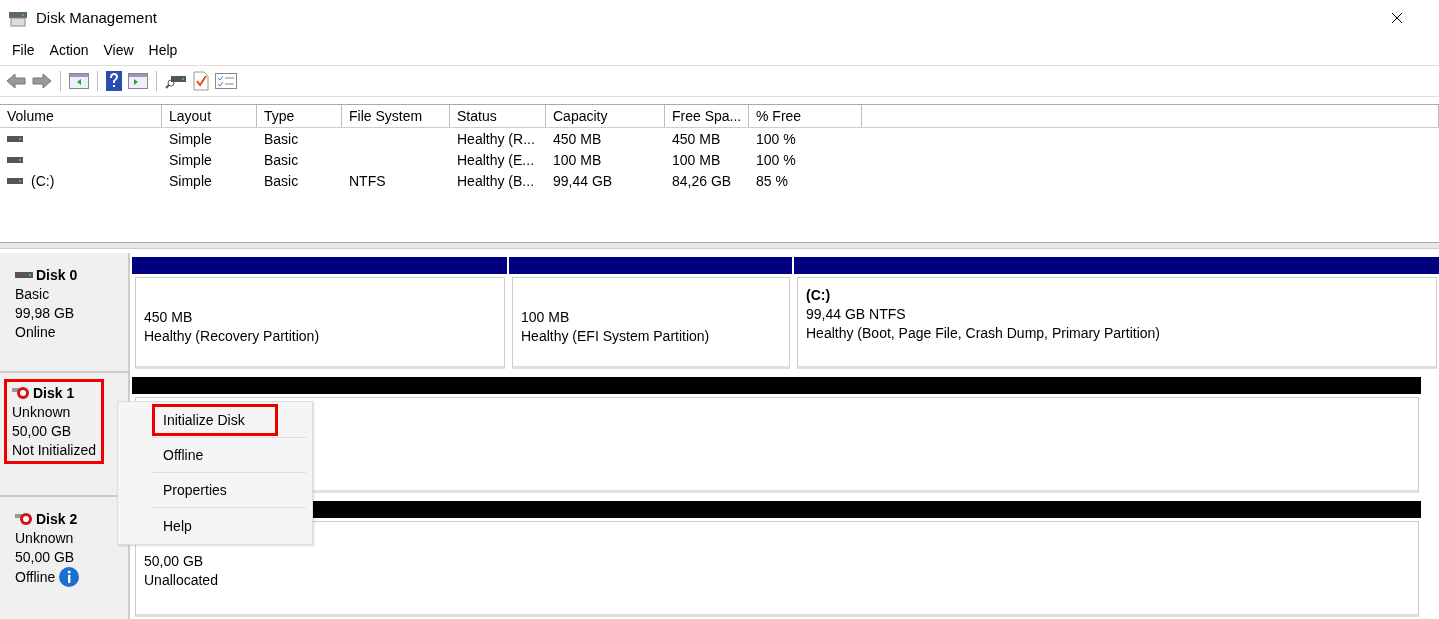 This screenshot has height=619, width=1439. What do you see at coordinates (546, 317) in the screenshot?
I see `partition-size: 100 MB` at bounding box center [546, 317].